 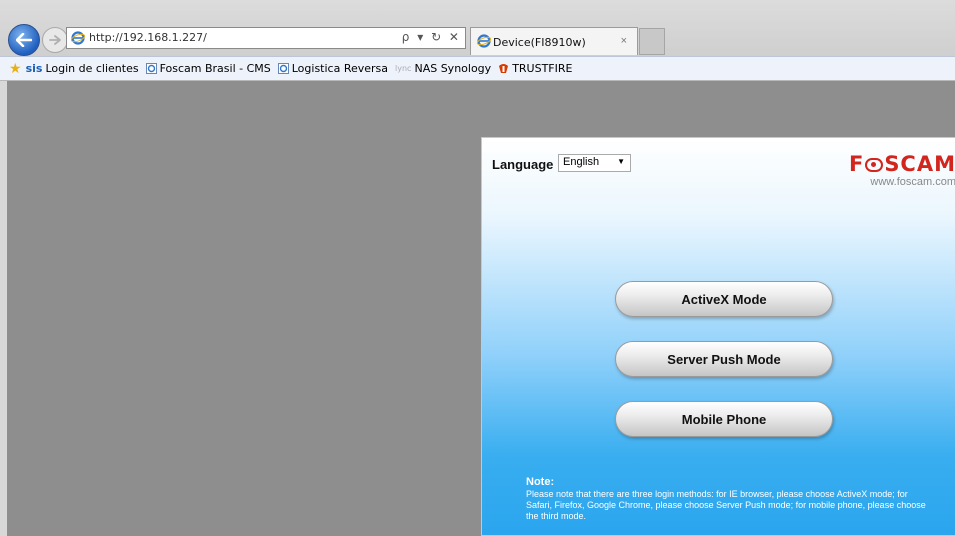 I want to click on site-url: www.foscam.com, so click(x=912, y=182).